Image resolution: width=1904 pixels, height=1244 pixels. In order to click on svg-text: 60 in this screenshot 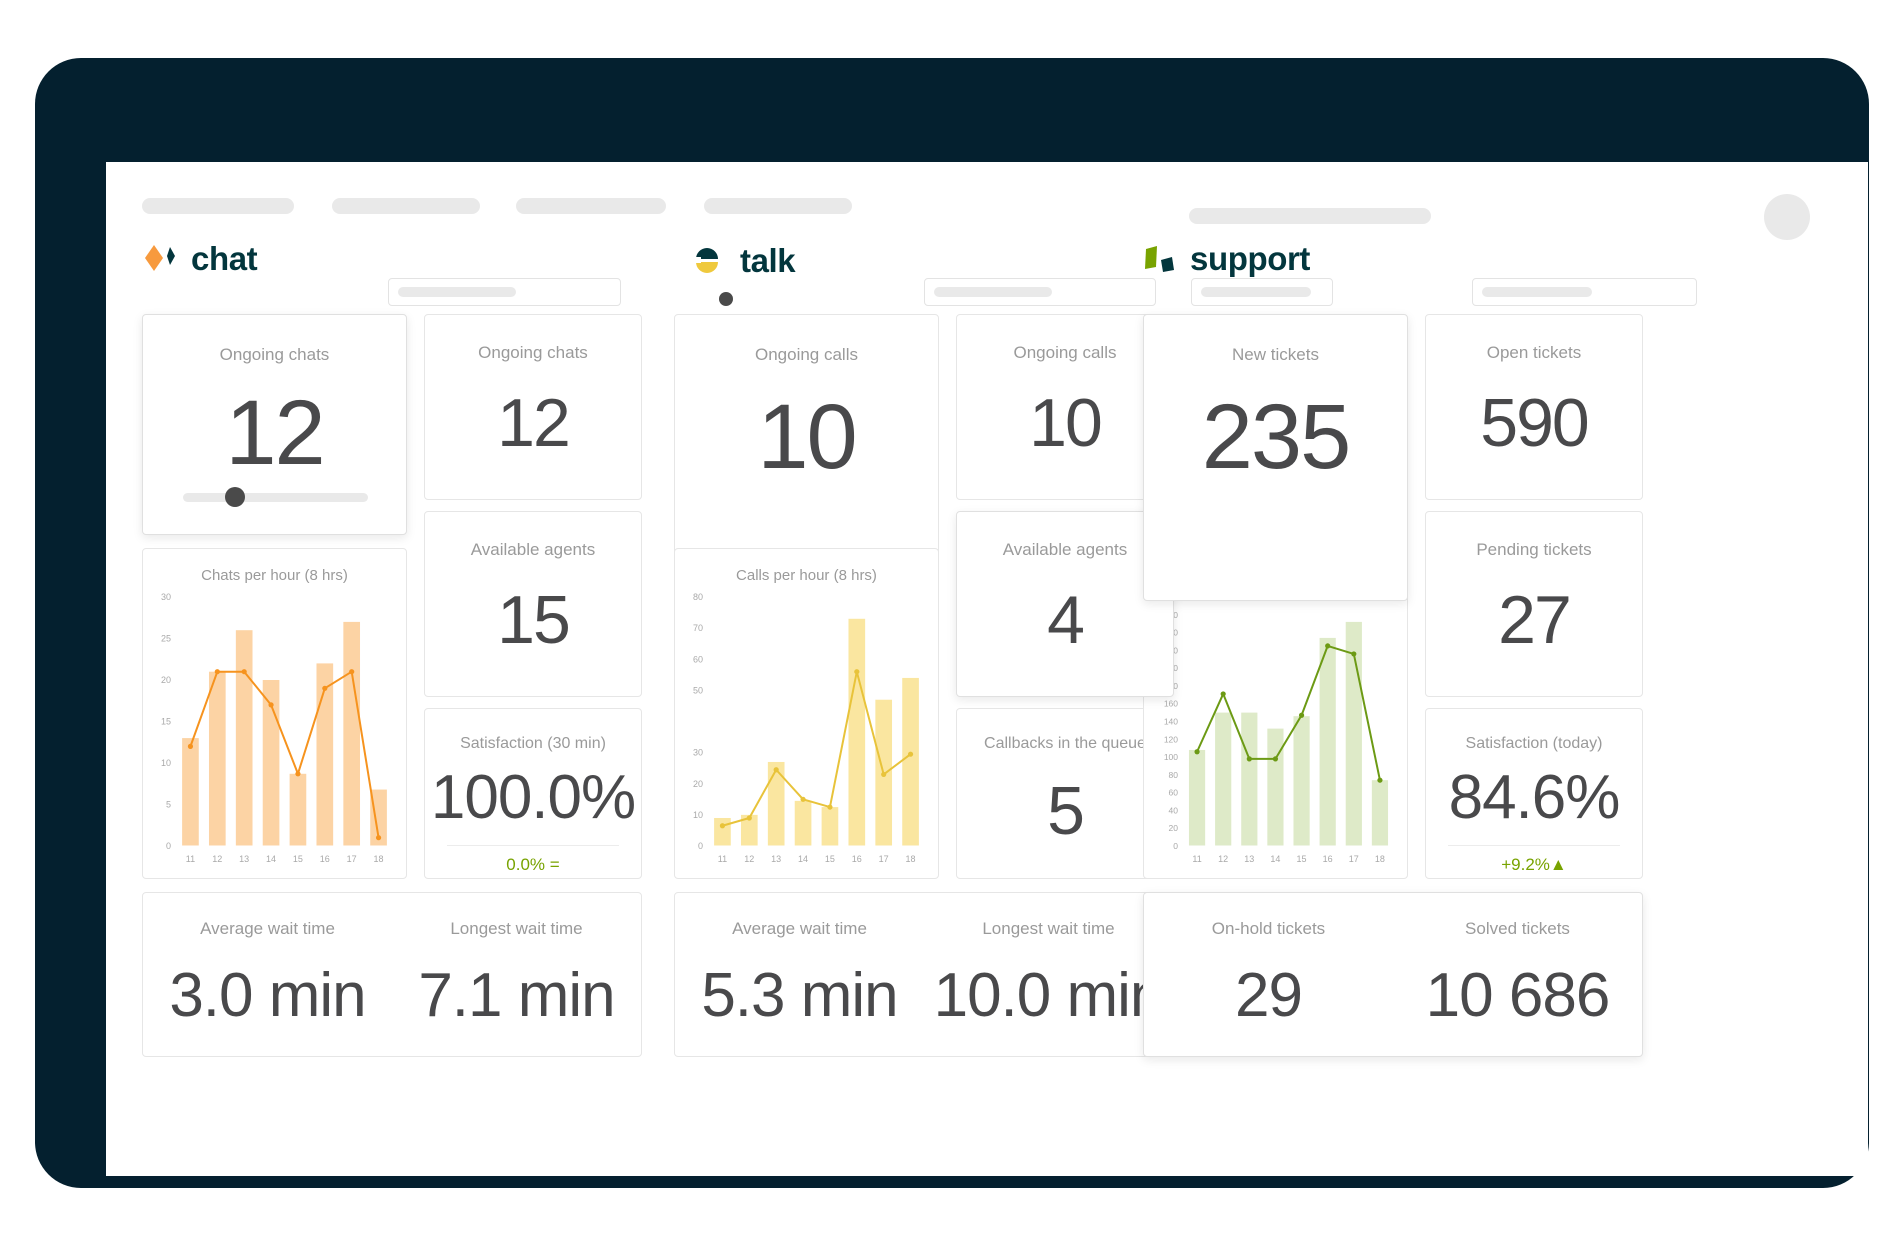, I will do `click(698, 659)`.